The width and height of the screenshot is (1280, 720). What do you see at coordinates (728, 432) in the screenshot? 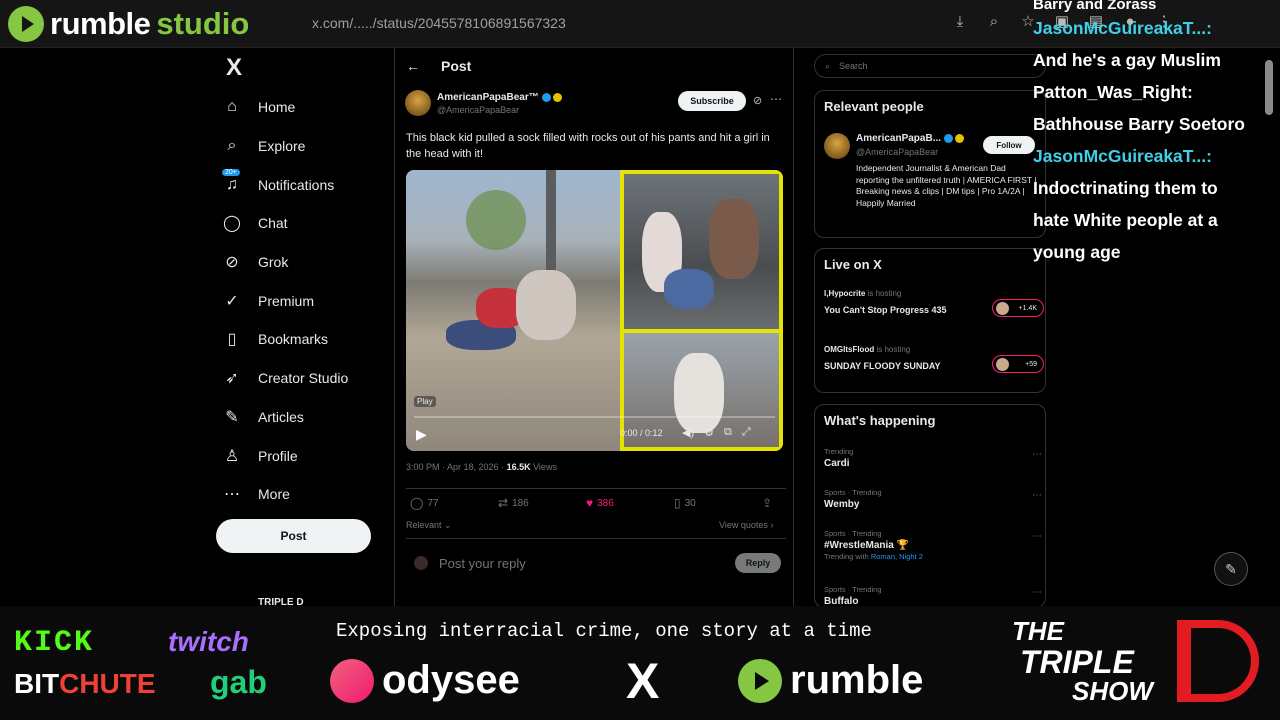
I see `pip-icon: ⧉` at bounding box center [728, 432].